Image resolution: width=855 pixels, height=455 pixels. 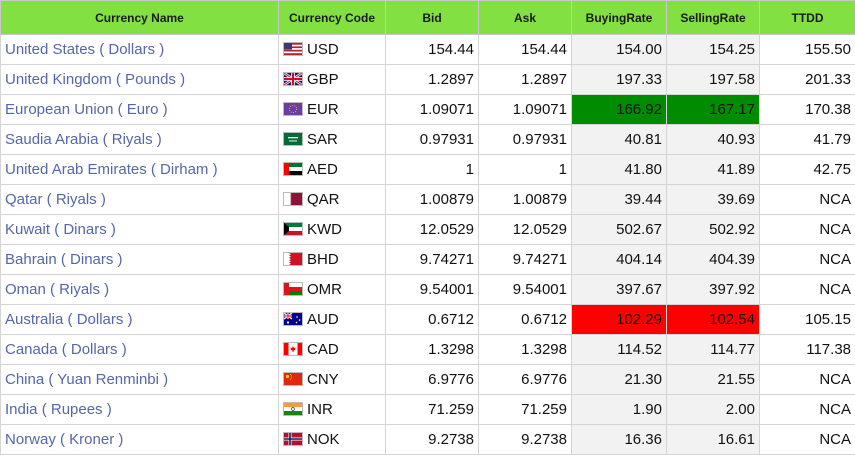 I want to click on buying-rate-cell: 40.81, so click(x=619, y=140).